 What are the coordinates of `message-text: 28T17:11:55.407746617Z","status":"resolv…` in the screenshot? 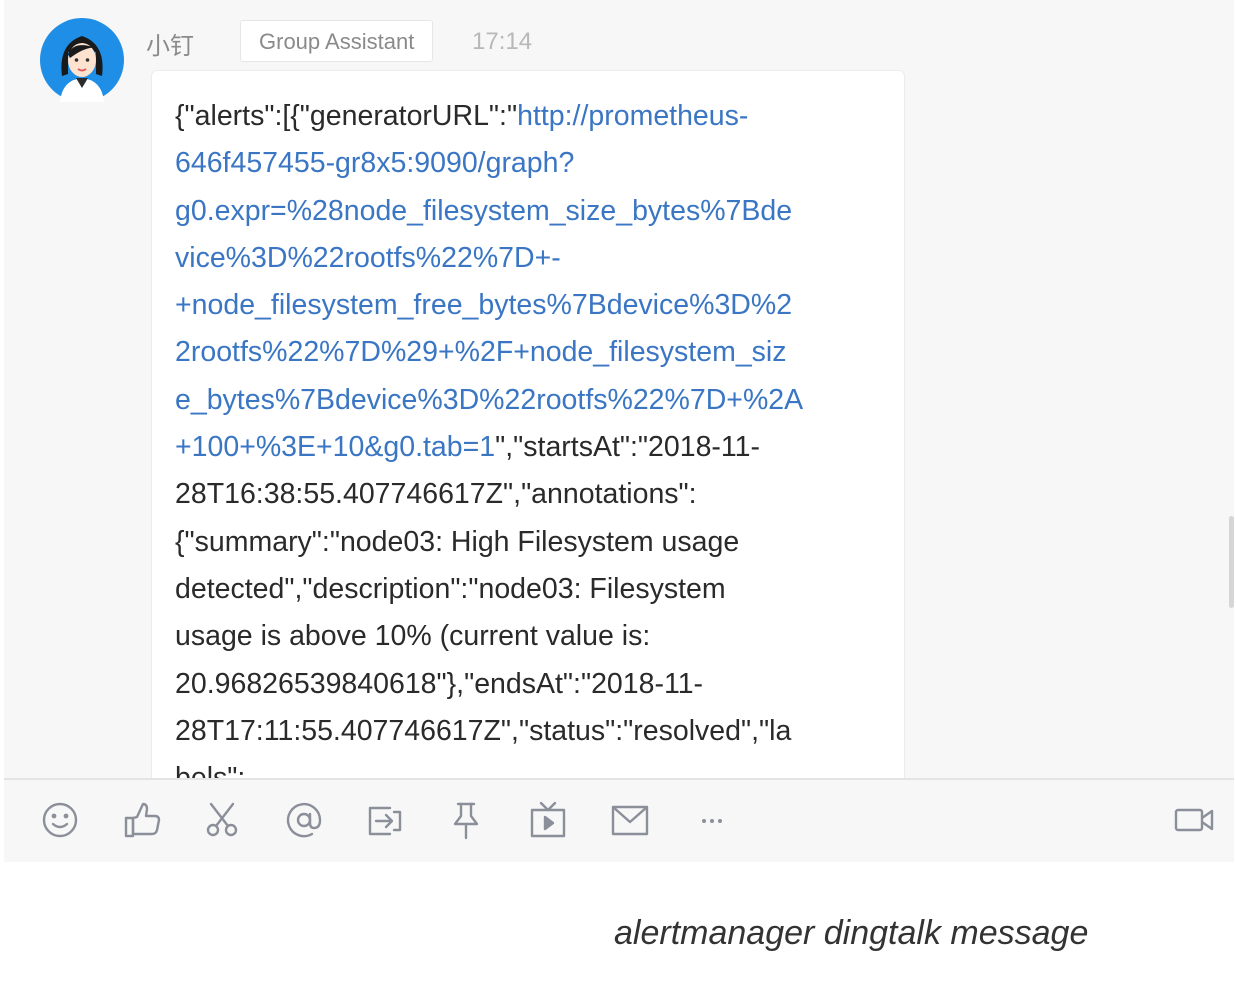 It's located at (483, 730).